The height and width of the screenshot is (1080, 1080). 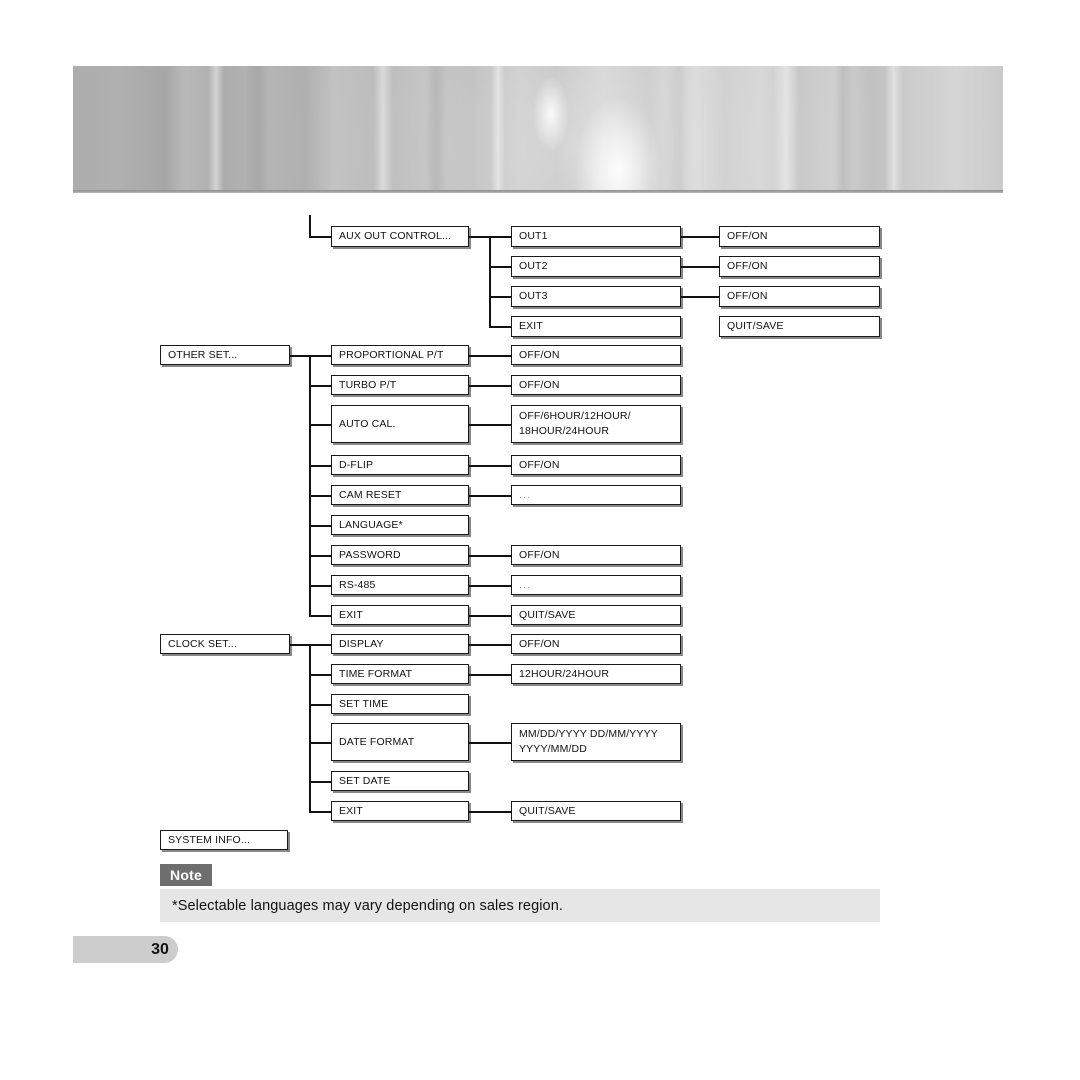 I want to click on connector-incoming-horizontal, so click(x=320, y=237).